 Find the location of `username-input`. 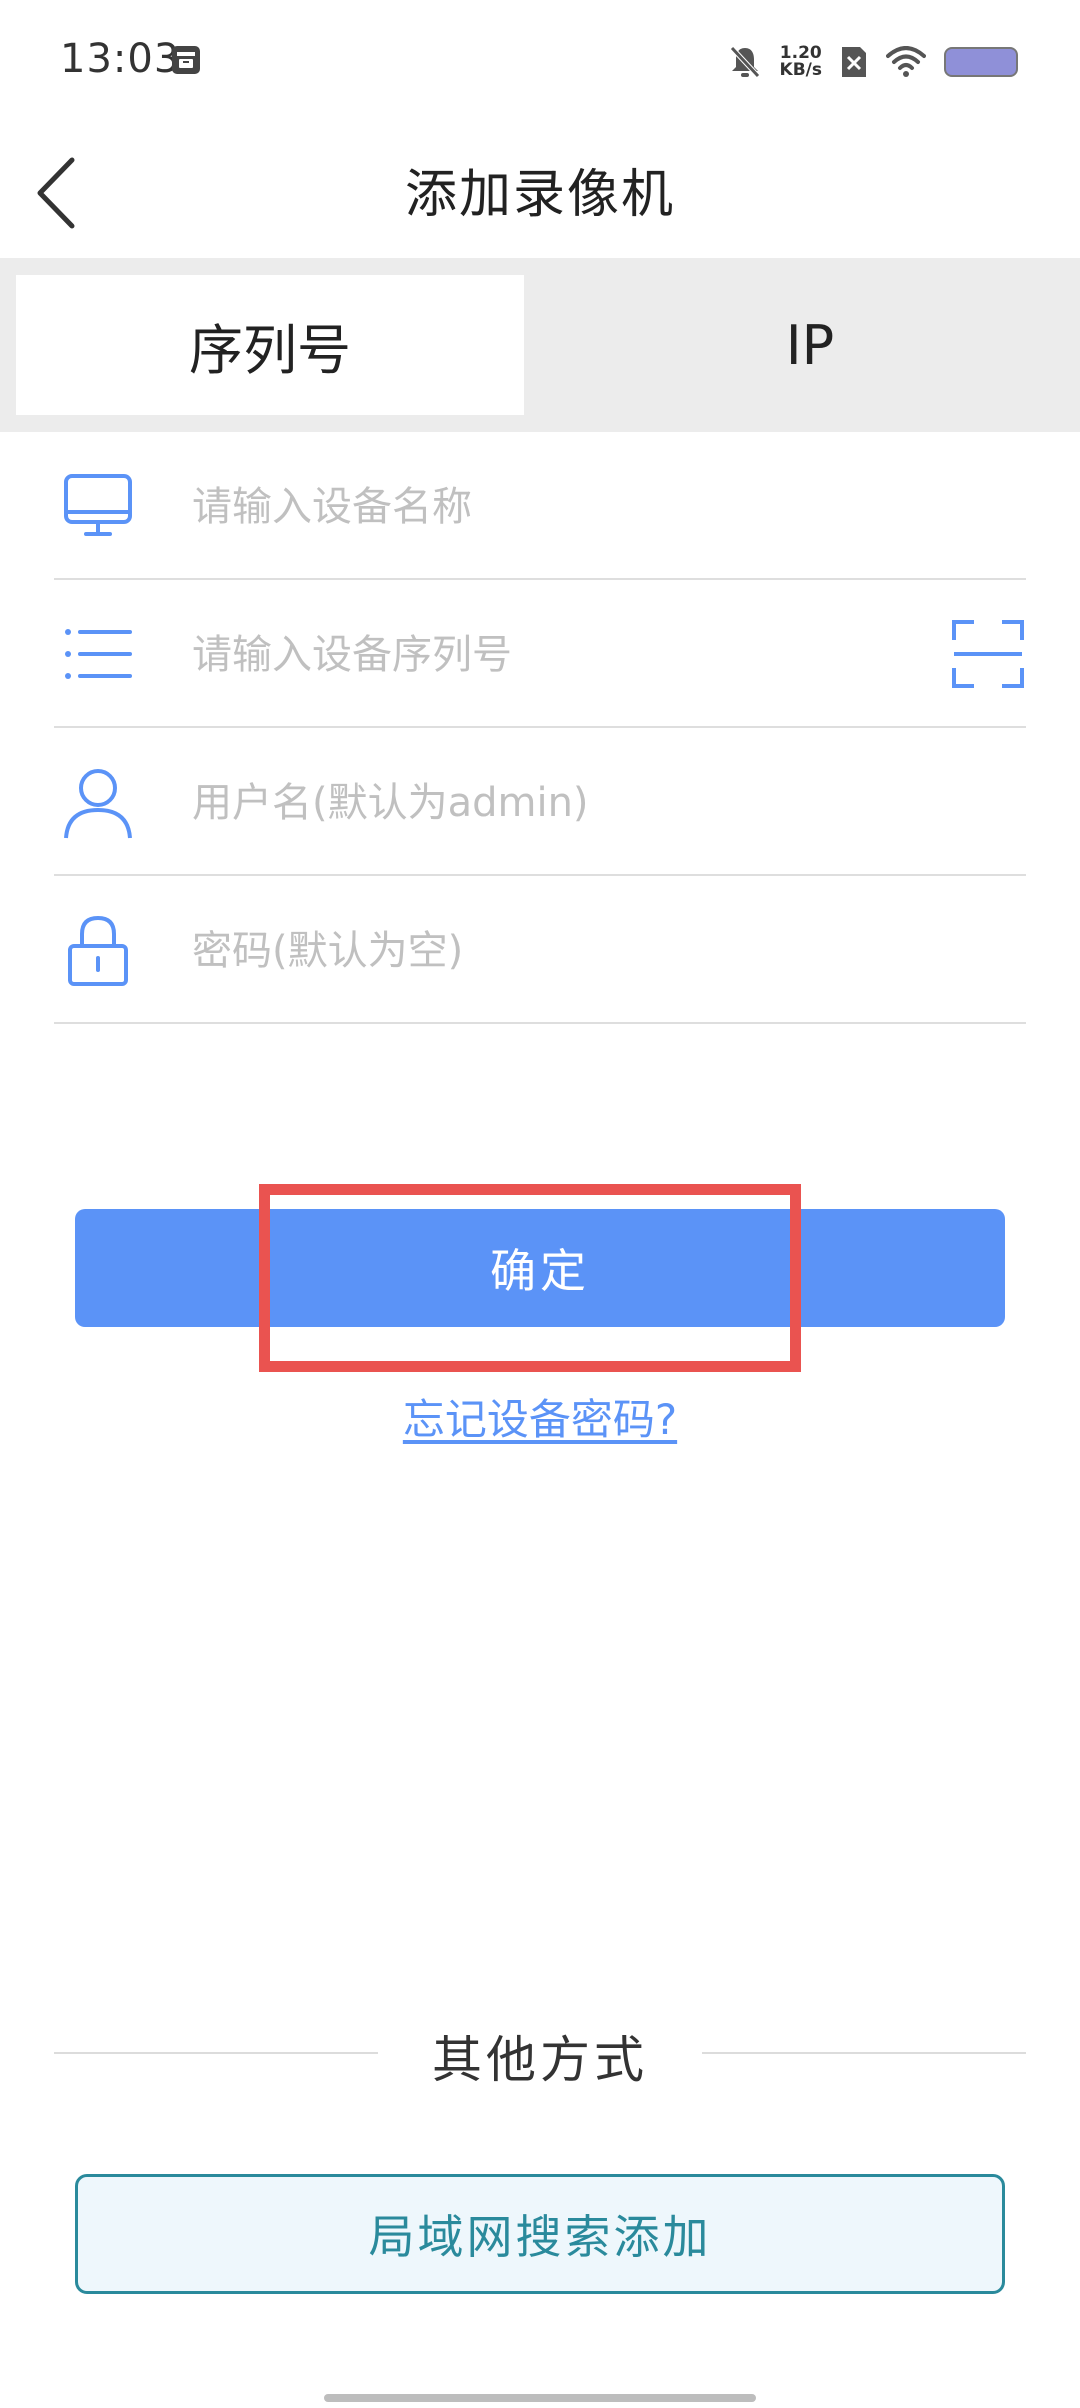

username-input is located at coordinates (550, 803).